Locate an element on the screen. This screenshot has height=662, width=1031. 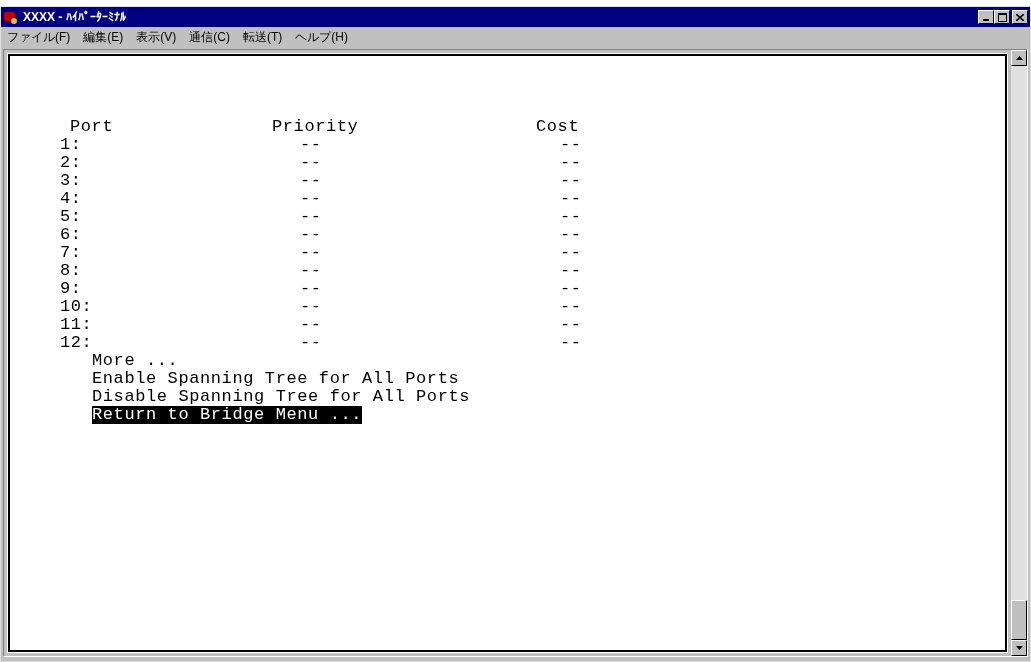
column-header: Cost is located at coordinates (558, 126).